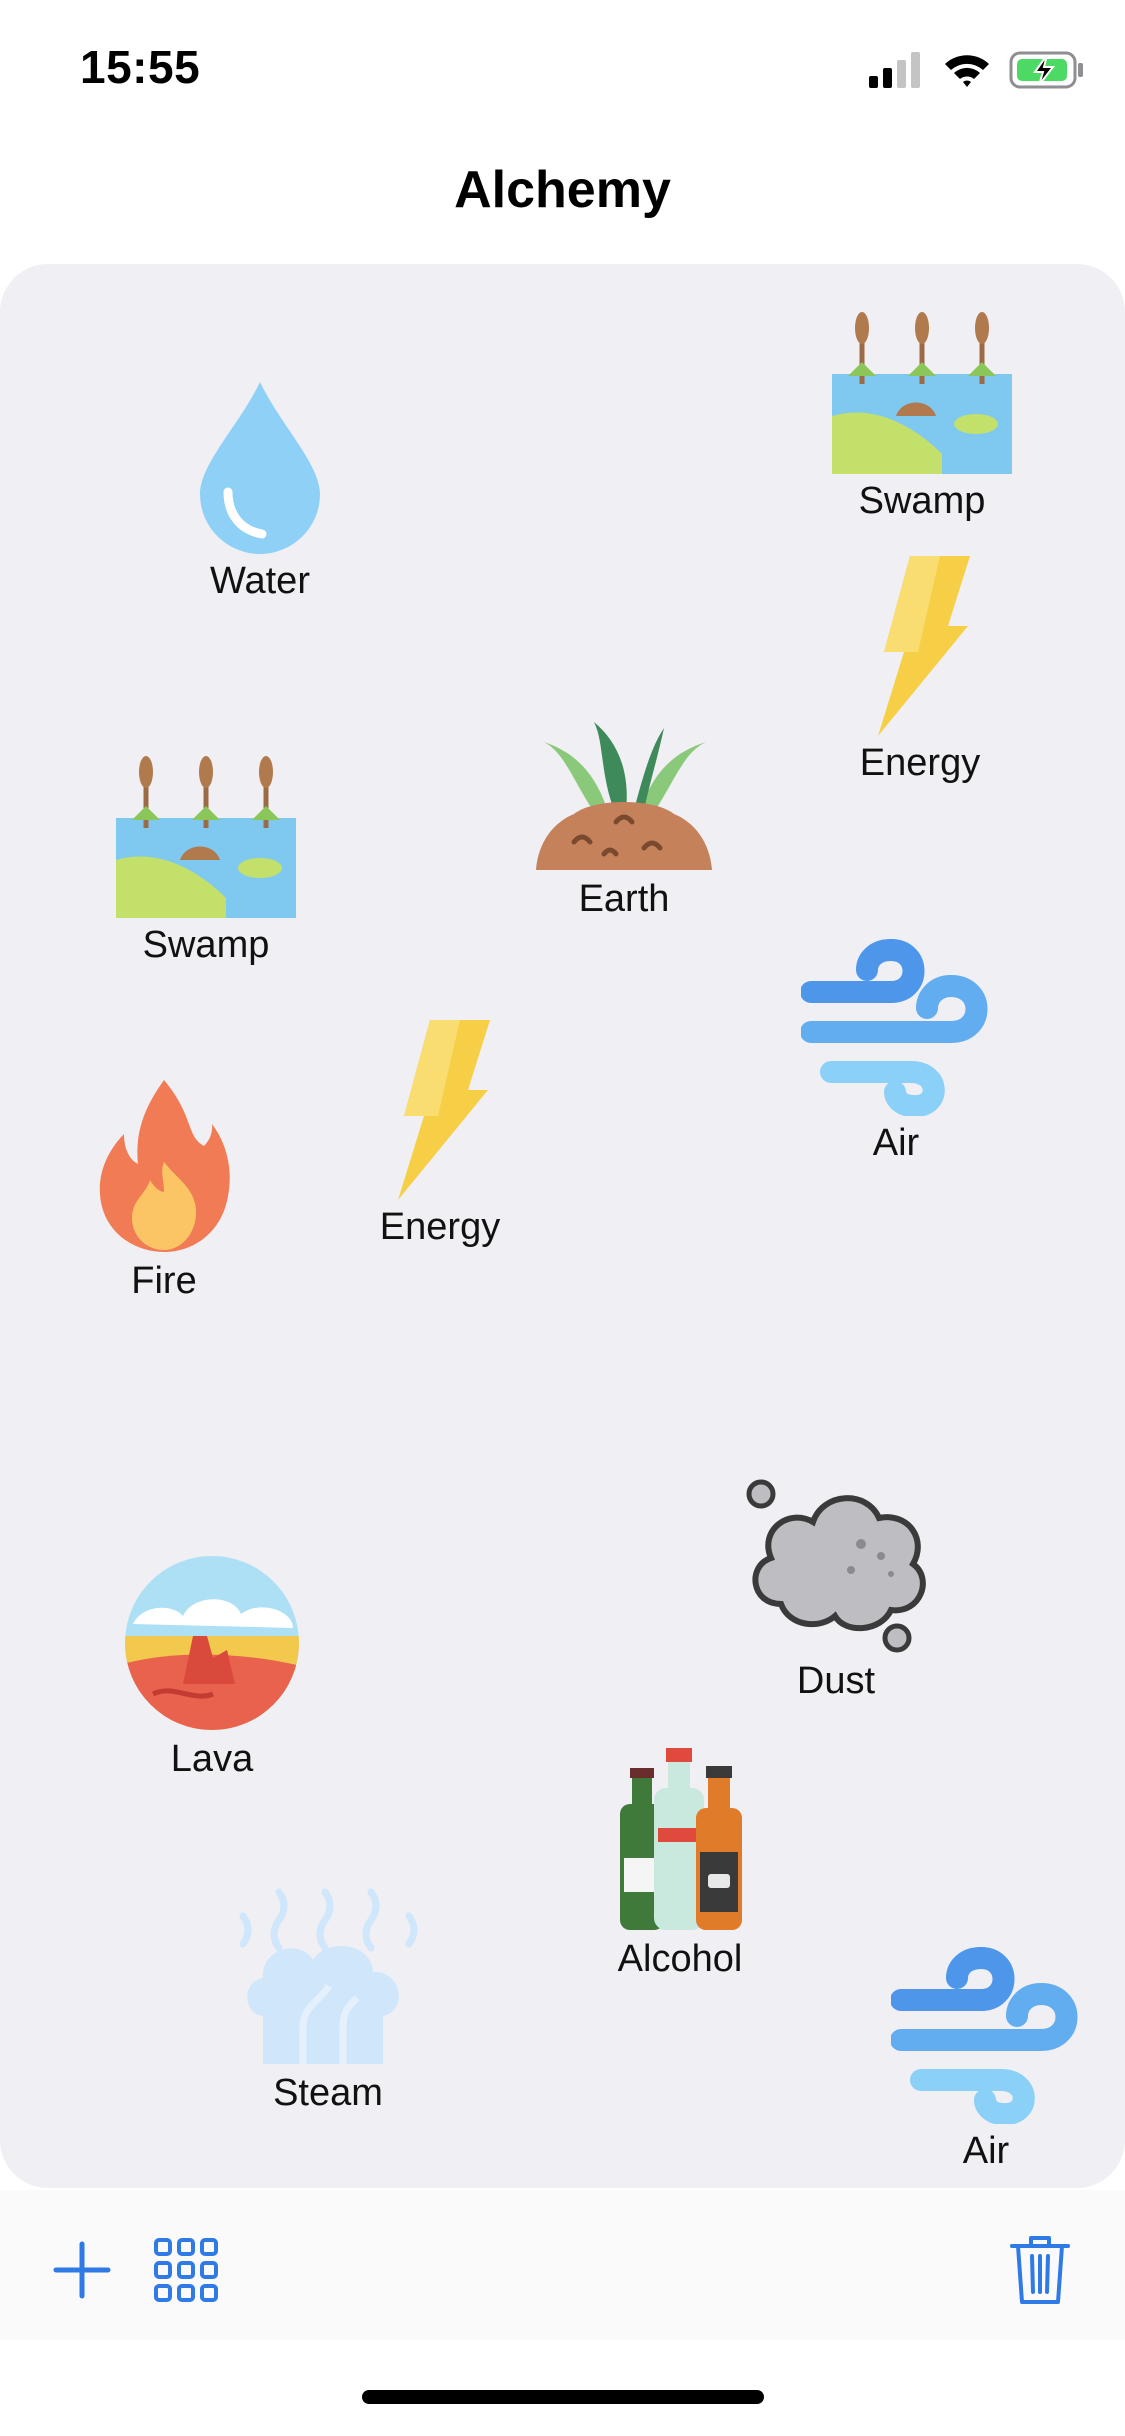  What do you see at coordinates (967, 71) in the screenshot?
I see `wifi-icon` at bounding box center [967, 71].